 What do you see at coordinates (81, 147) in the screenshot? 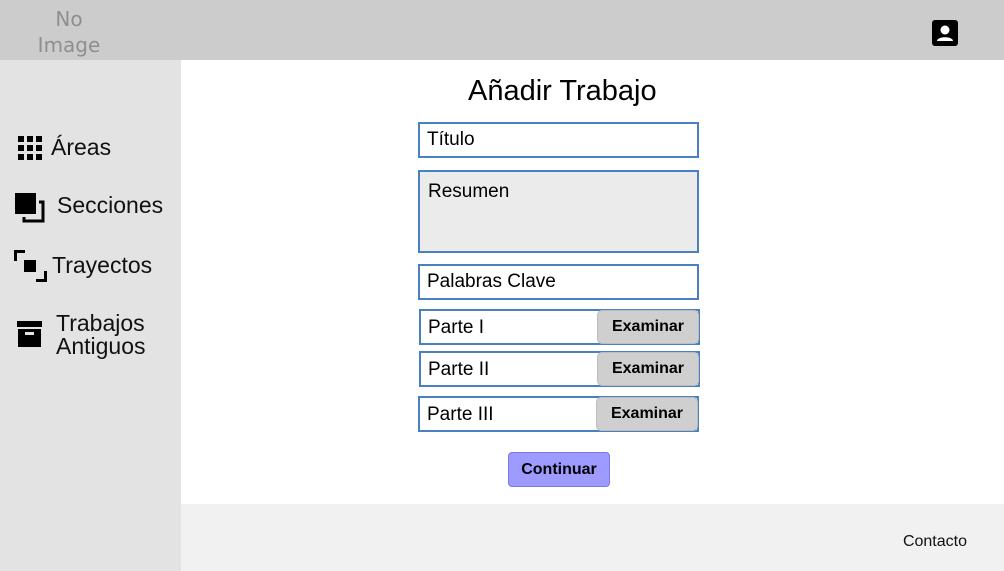
I see `sidebar-item-label: Áreas` at bounding box center [81, 147].